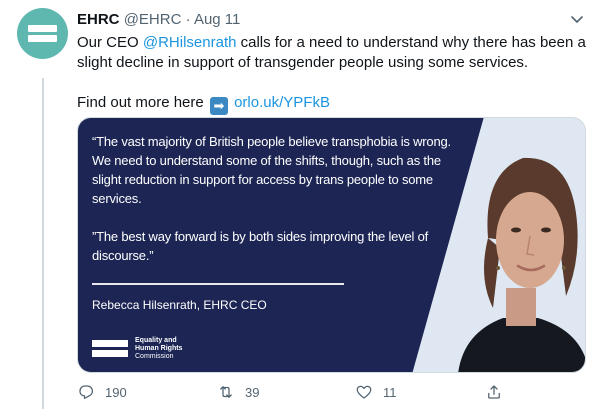 This screenshot has width=598, height=409. I want to click on external-link: orlo.uk/YPFkB, so click(282, 102).